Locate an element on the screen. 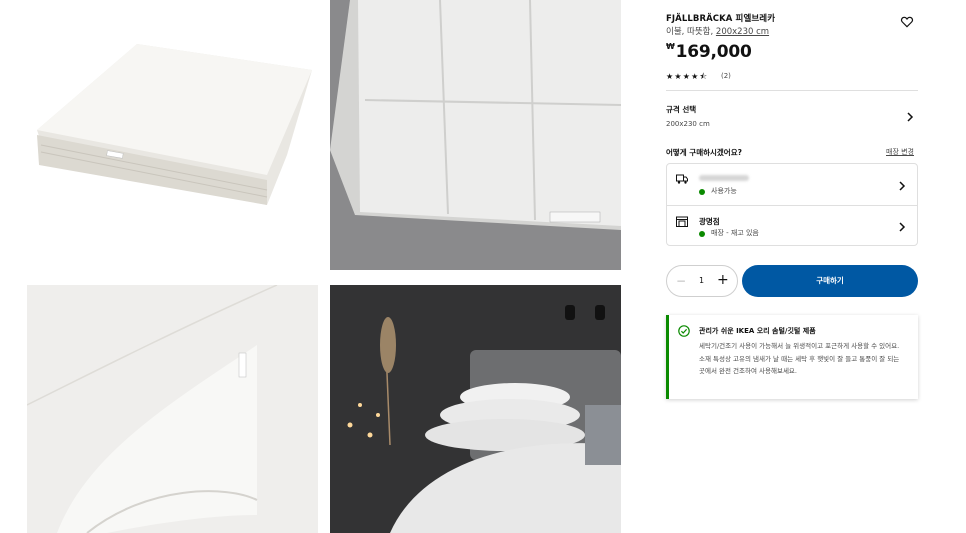 The image size is (966, 533). currency-symbol: ₩ is located at coordinates (670, 46).